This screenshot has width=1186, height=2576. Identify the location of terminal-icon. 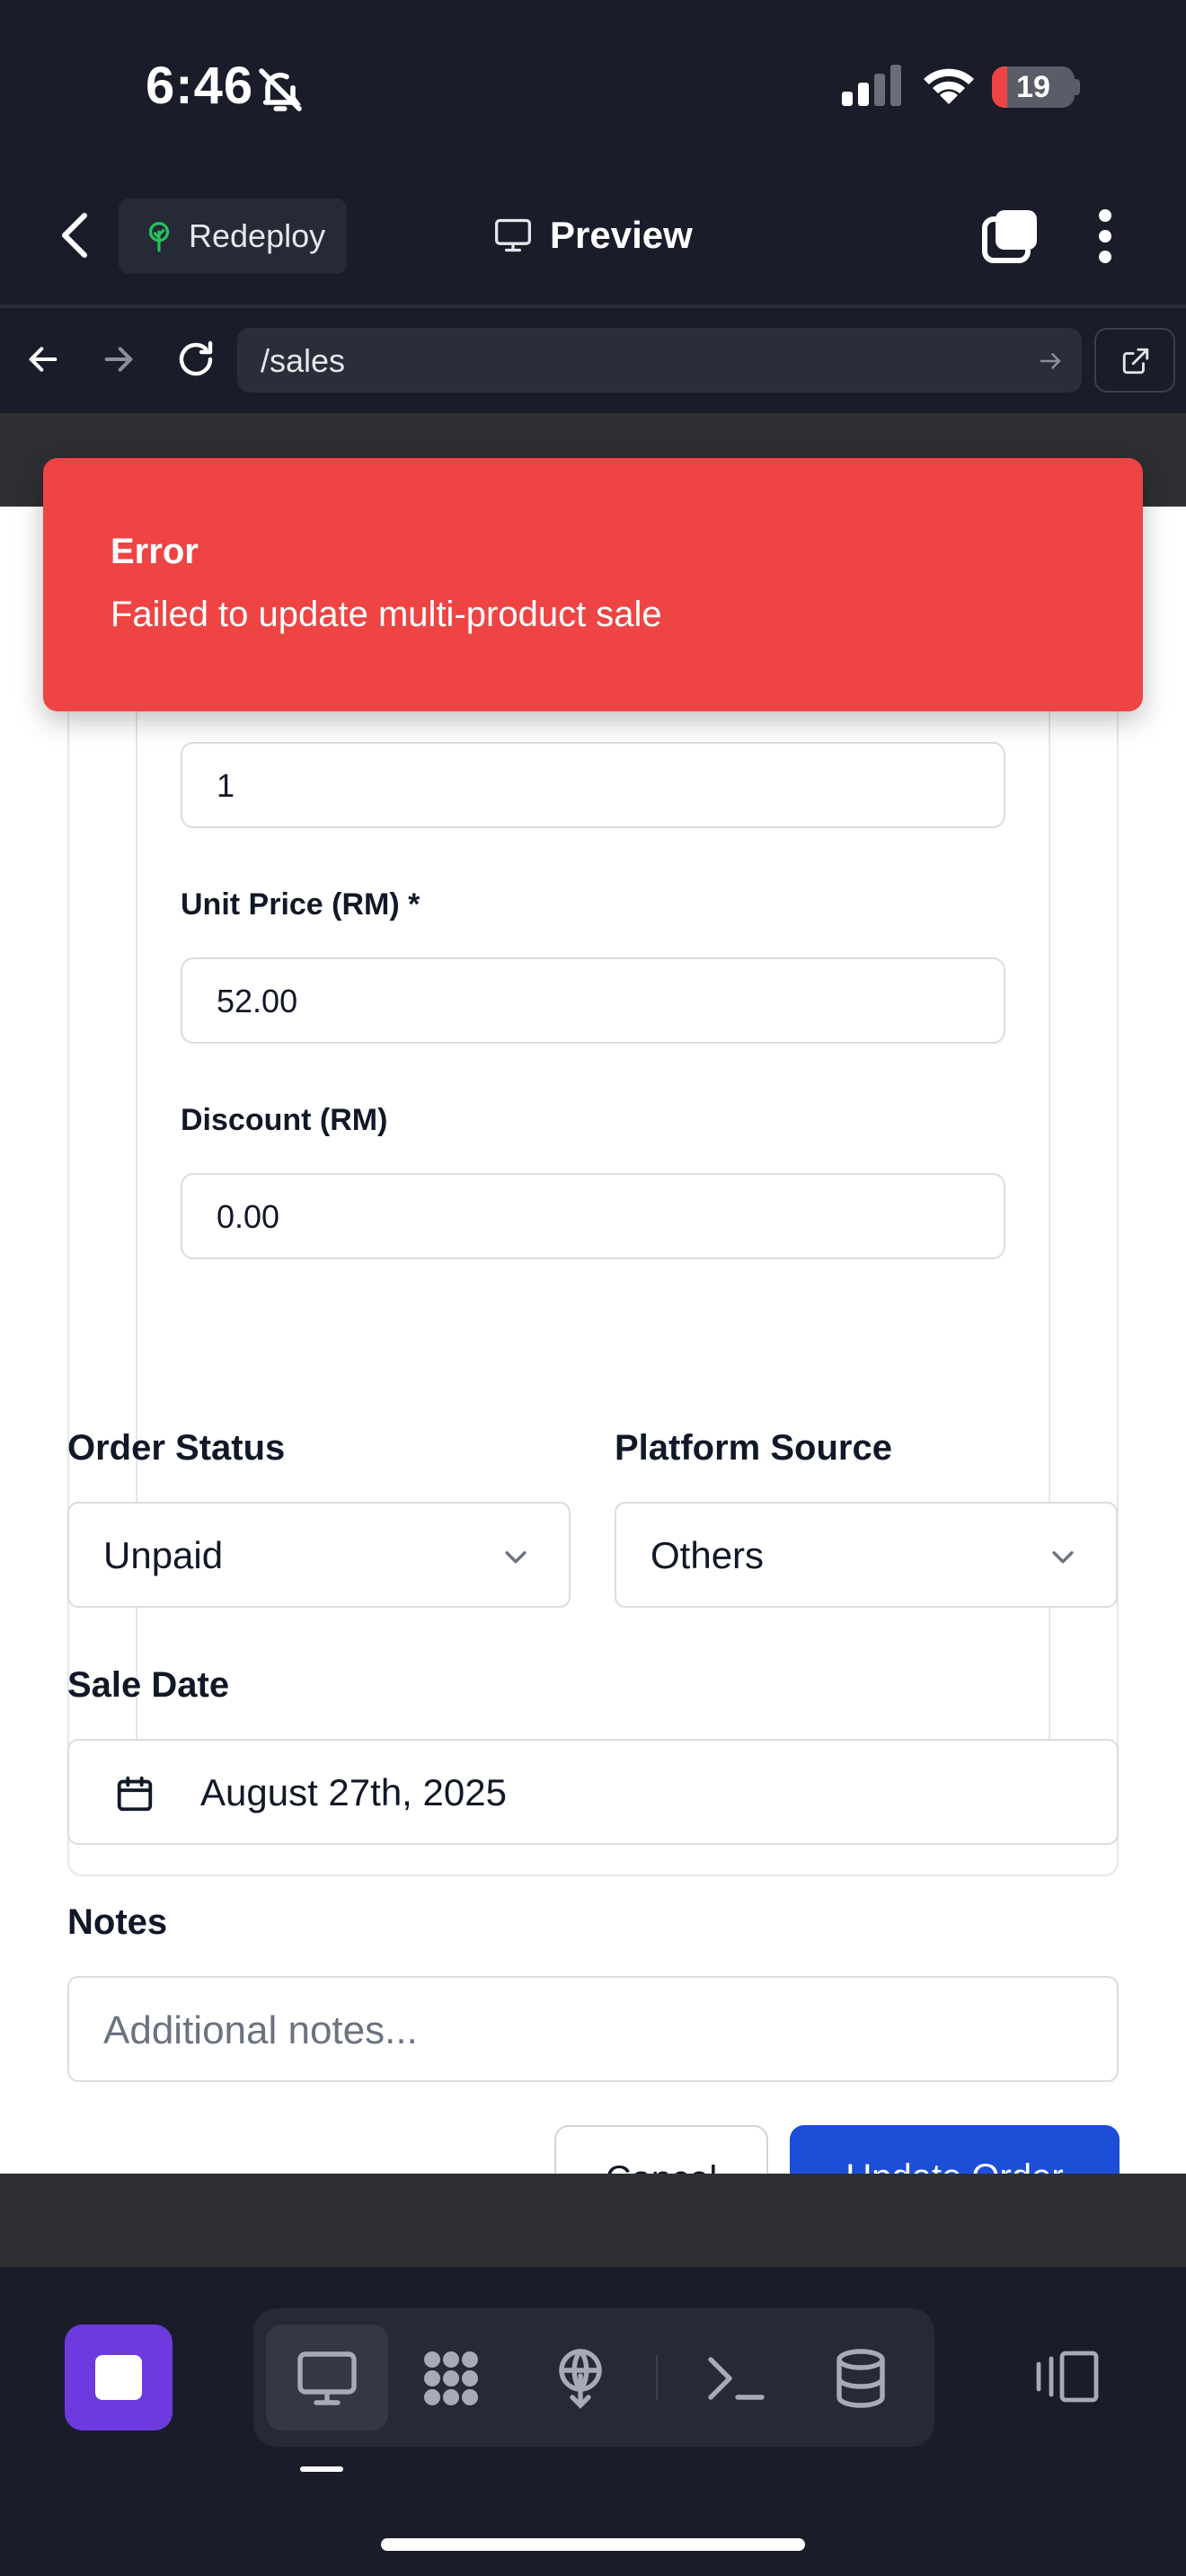
(735, 2378).